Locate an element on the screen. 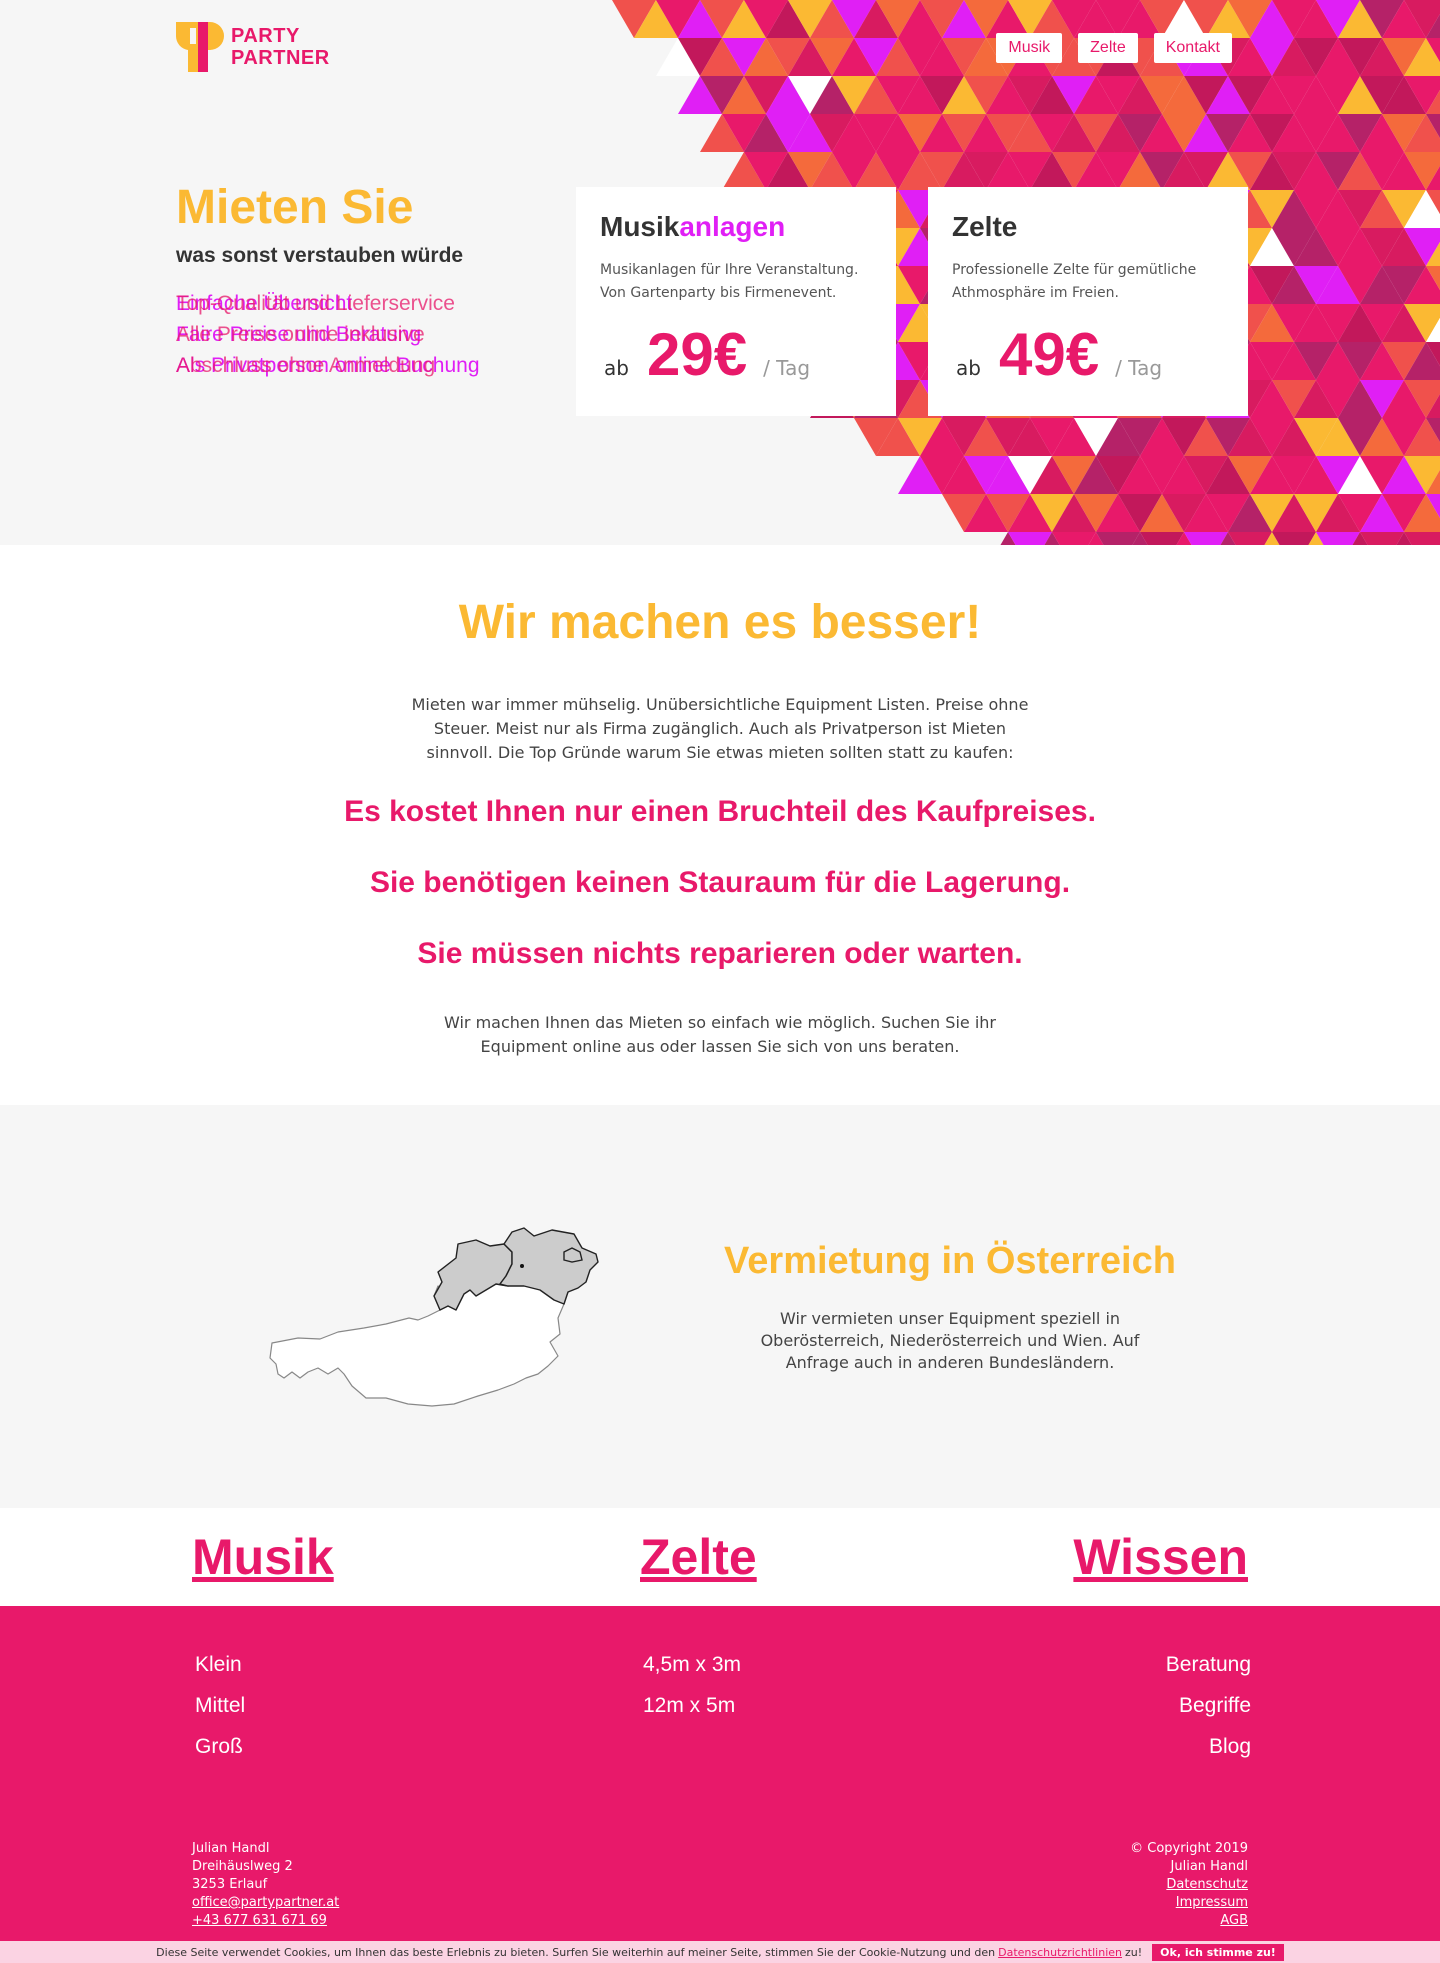  agb-link: AGB is located at coordinates (1234, 1920).